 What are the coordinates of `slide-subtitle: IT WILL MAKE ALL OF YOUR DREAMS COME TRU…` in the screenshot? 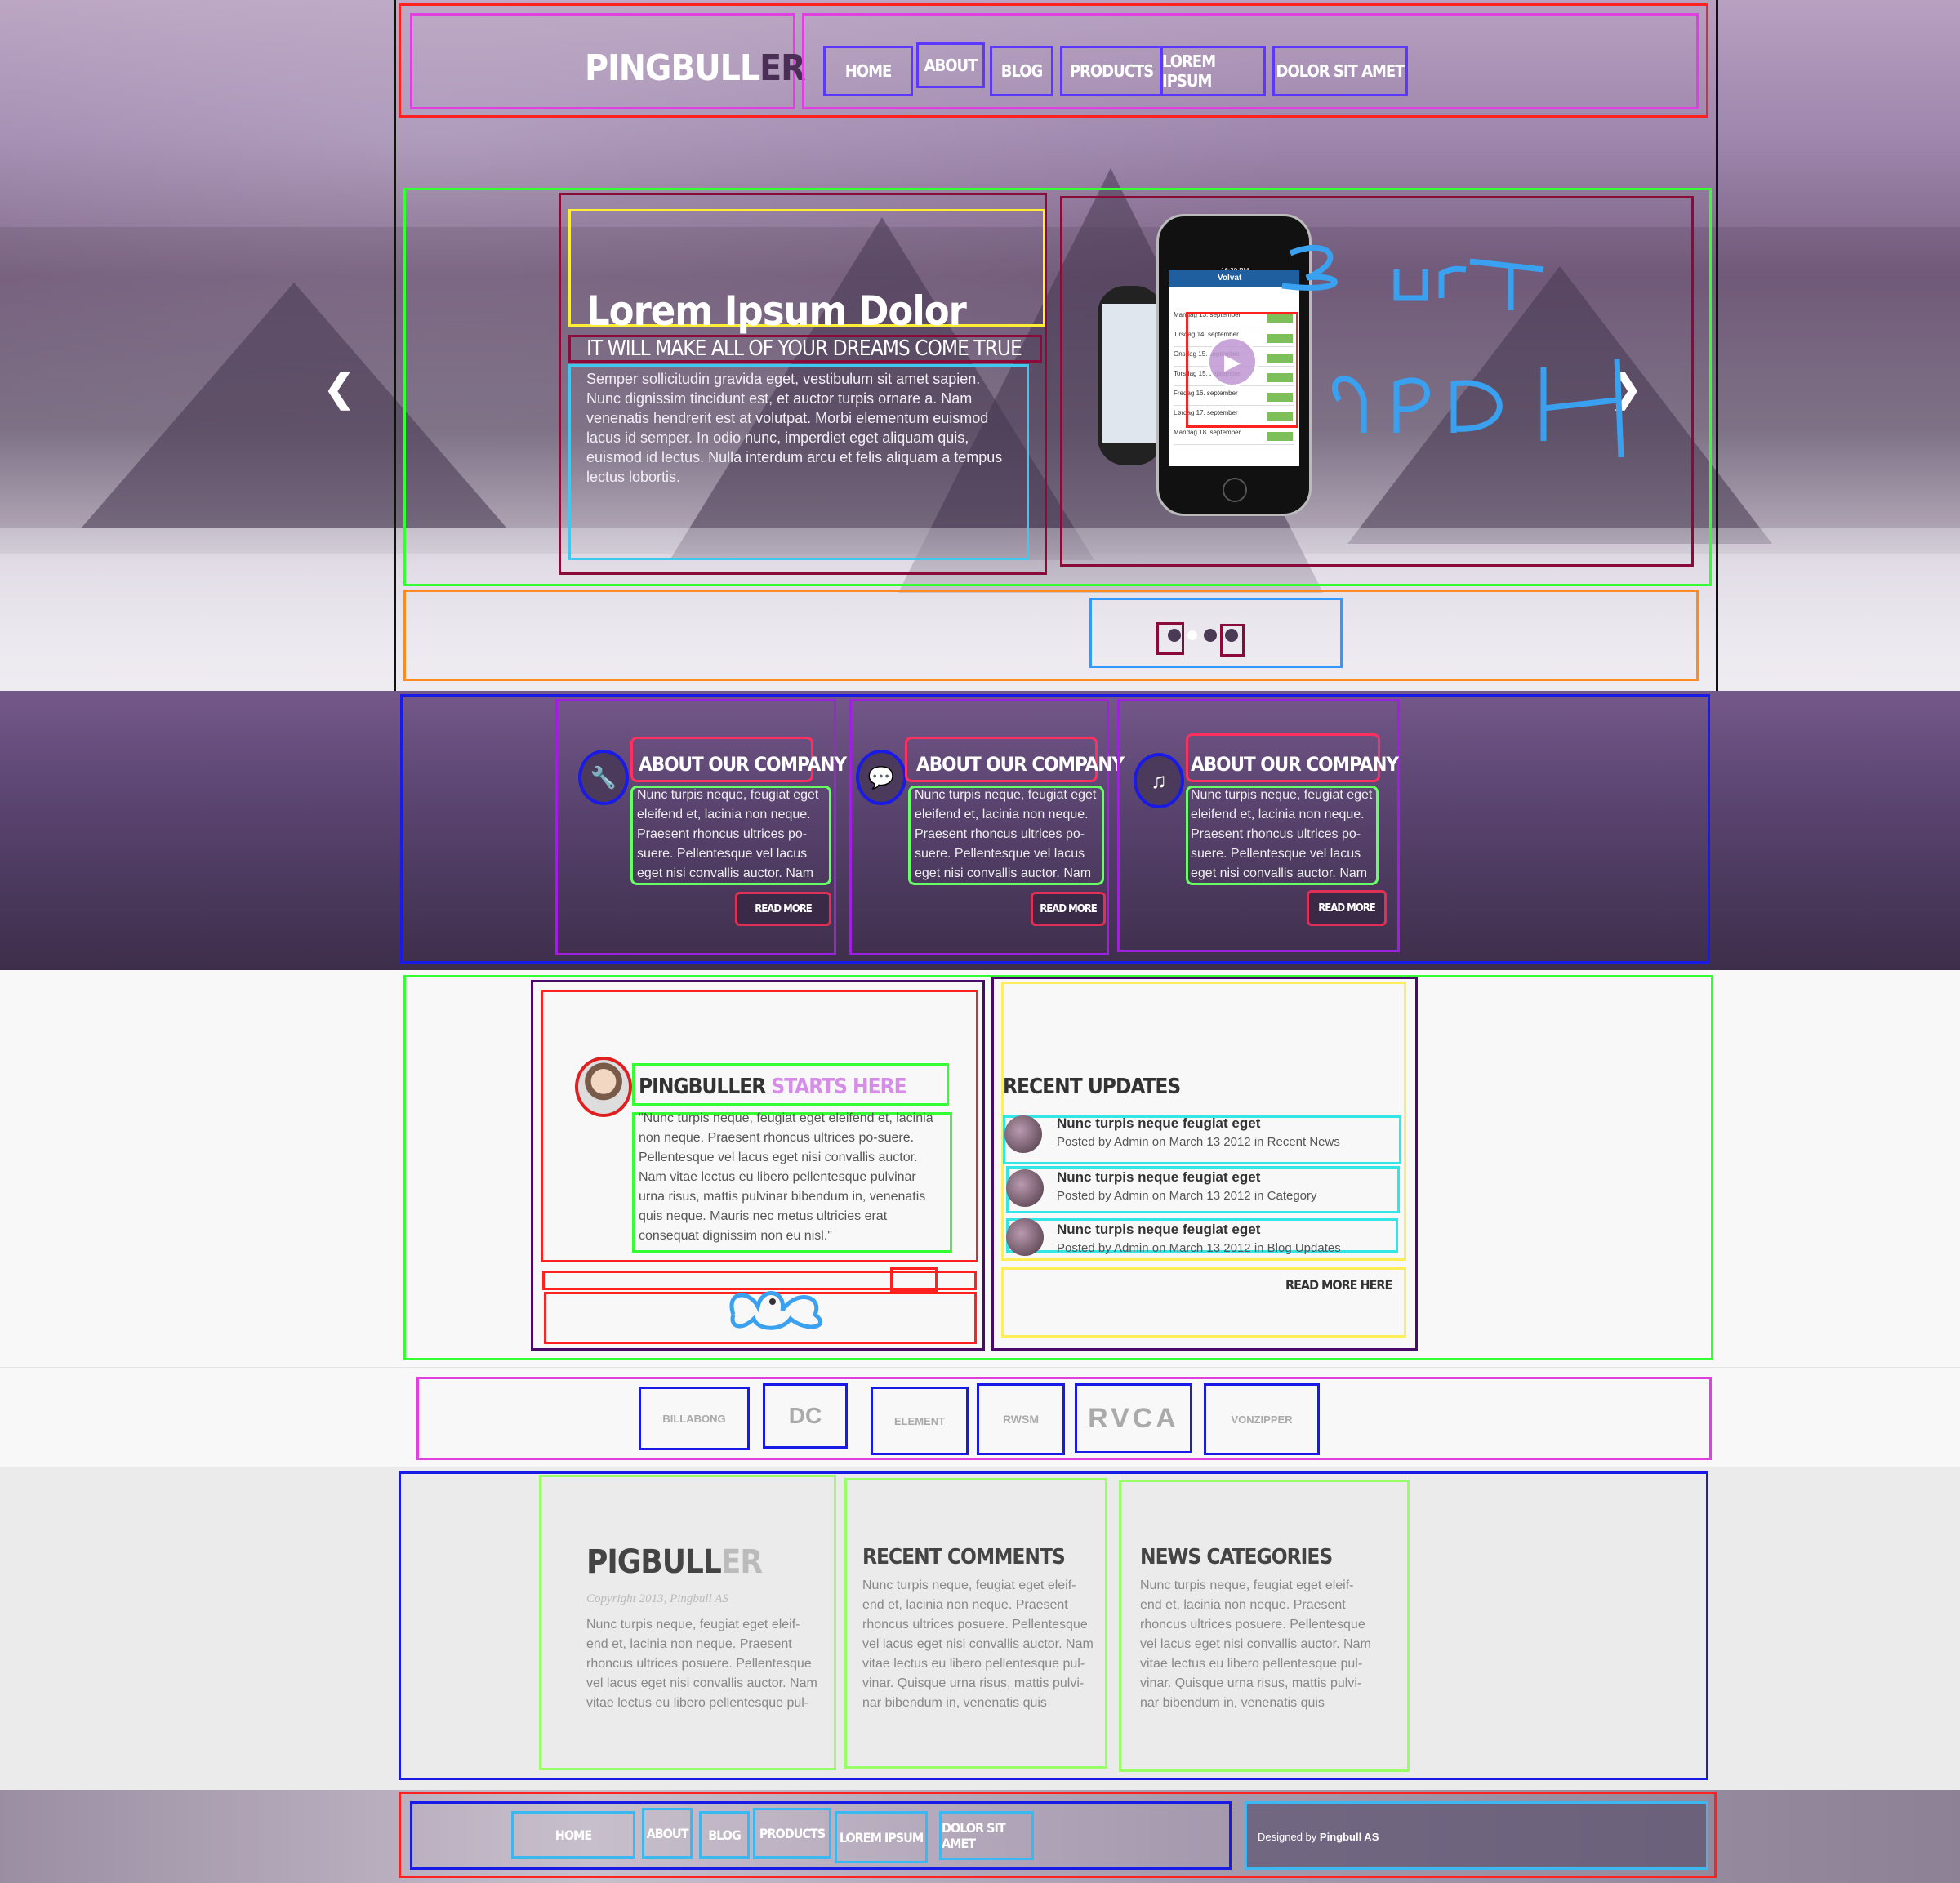 It's located at (804, 348).